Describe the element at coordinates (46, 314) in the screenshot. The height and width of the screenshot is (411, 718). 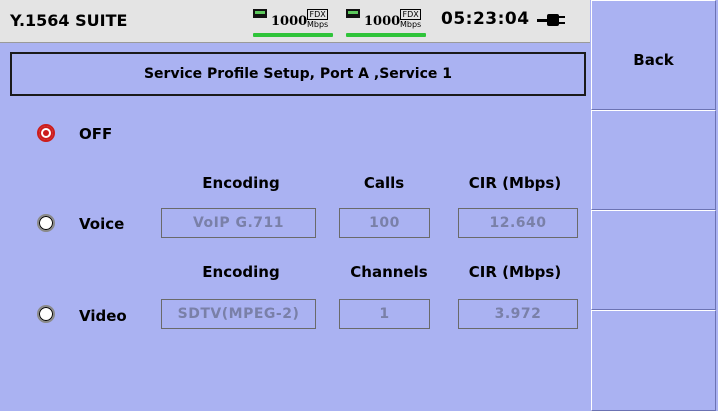
I see `video-radio` at that location.